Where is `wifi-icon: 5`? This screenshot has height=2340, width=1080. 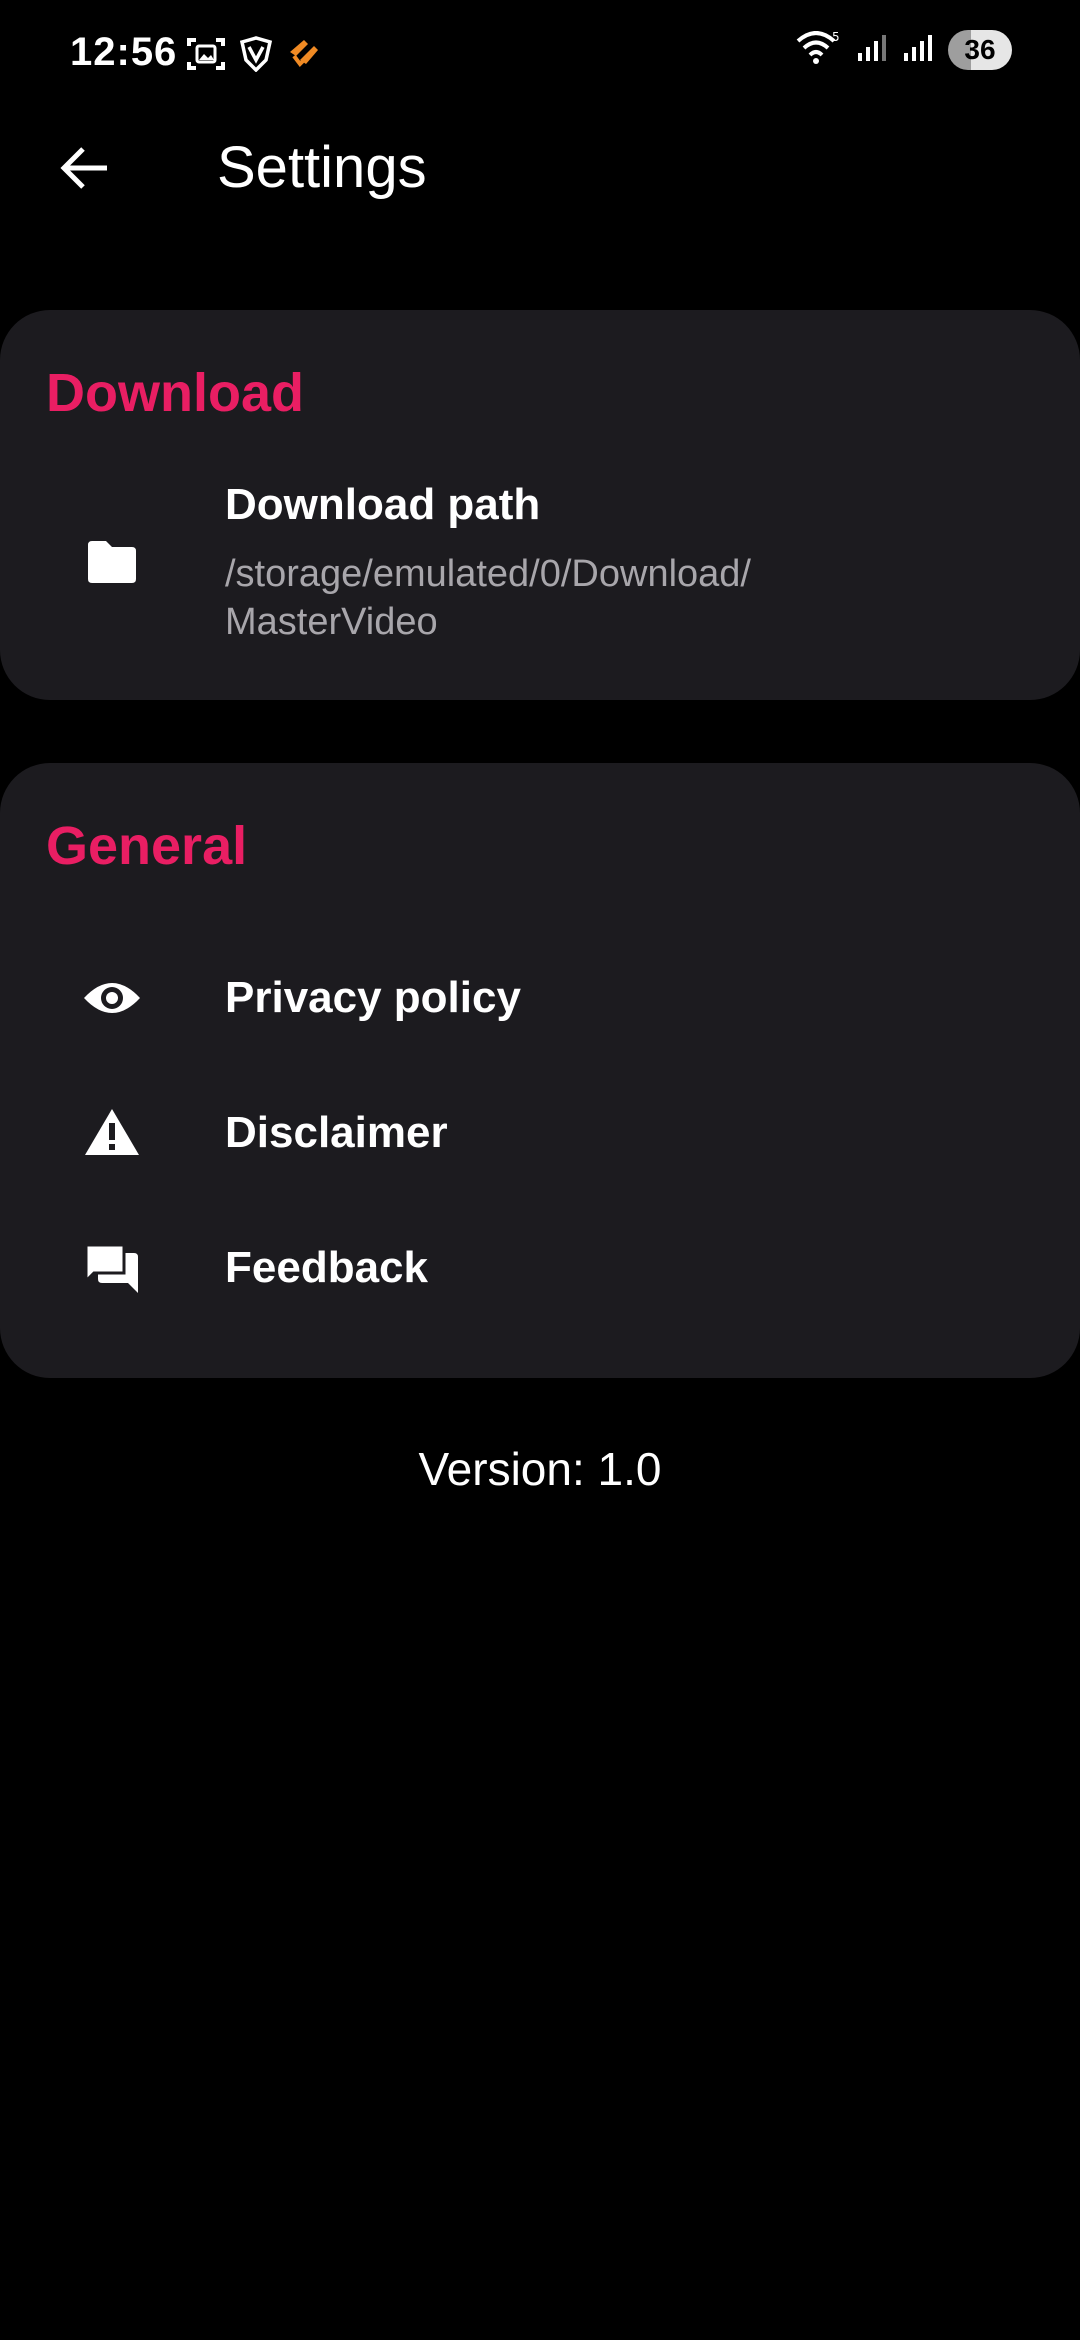 wifi-icon: 5 is located at coordinates (819, 50).